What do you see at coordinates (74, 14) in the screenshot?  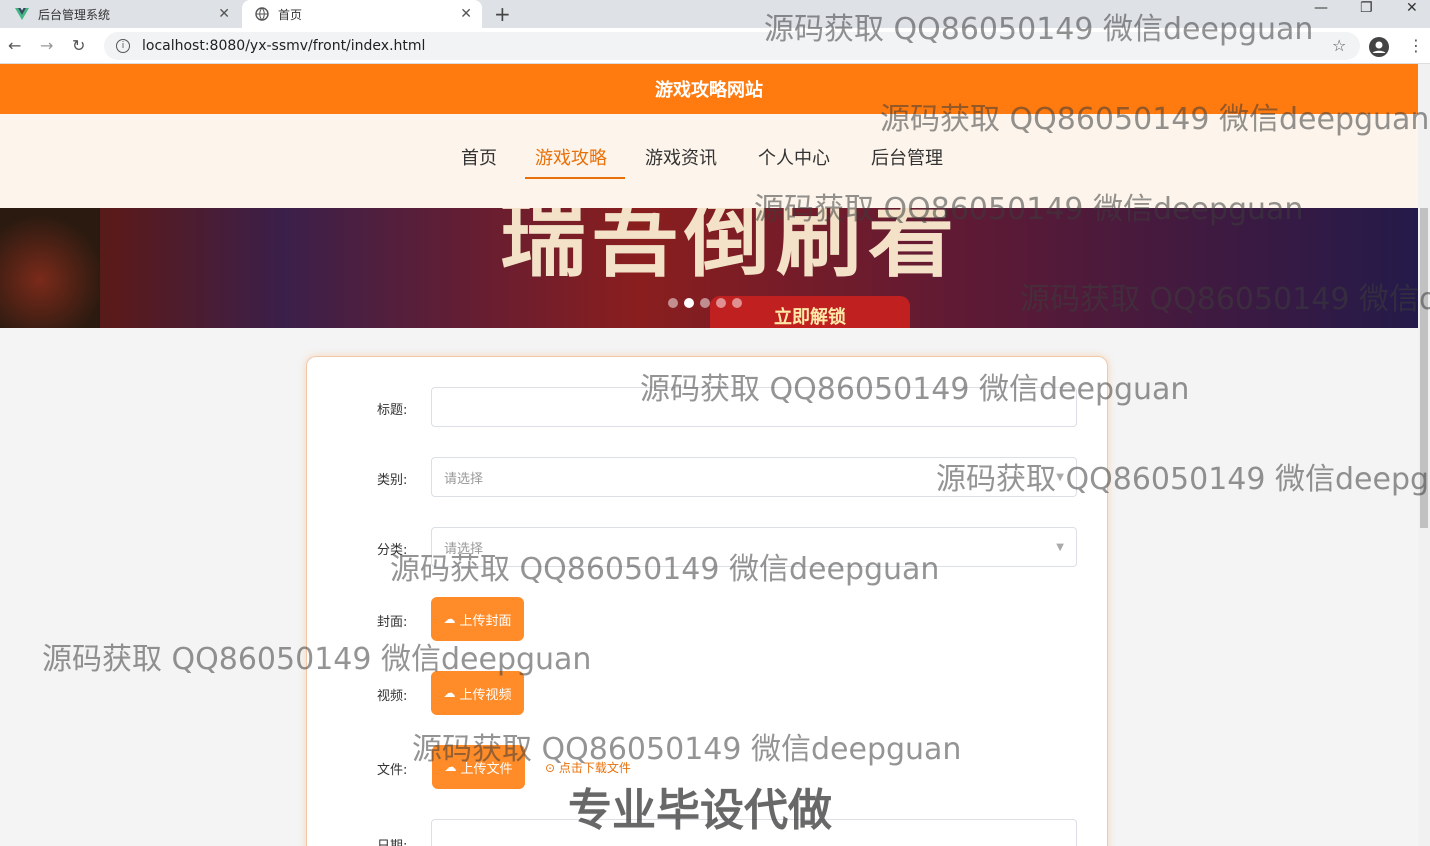 I see `tab-title: 后台管理系统` at bounding box center [74, 14].